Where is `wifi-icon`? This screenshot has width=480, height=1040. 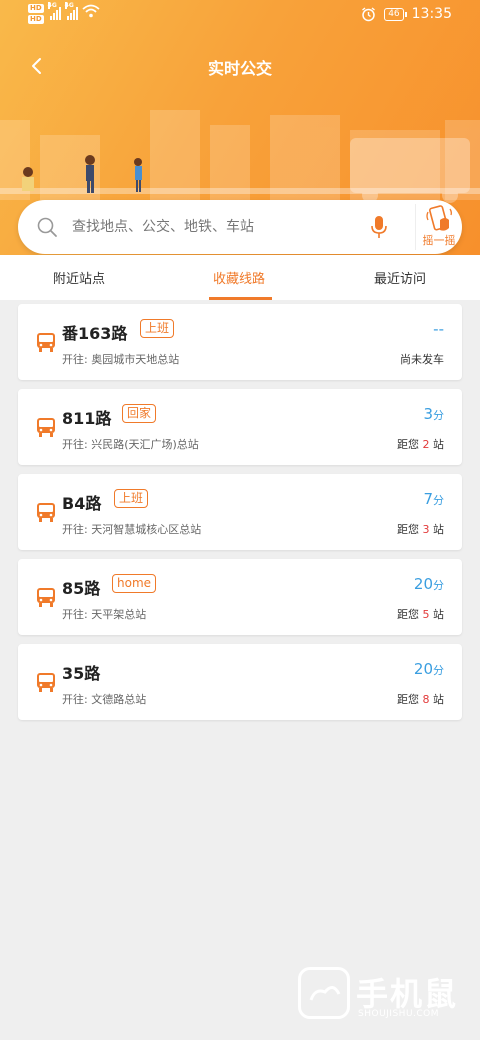 wifi-icon is located at coordinates (91, 11).